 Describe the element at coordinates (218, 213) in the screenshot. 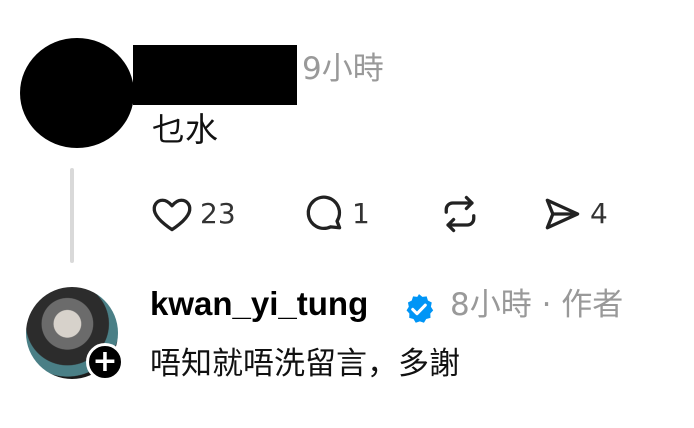

I see `like-count: 23` at that location.